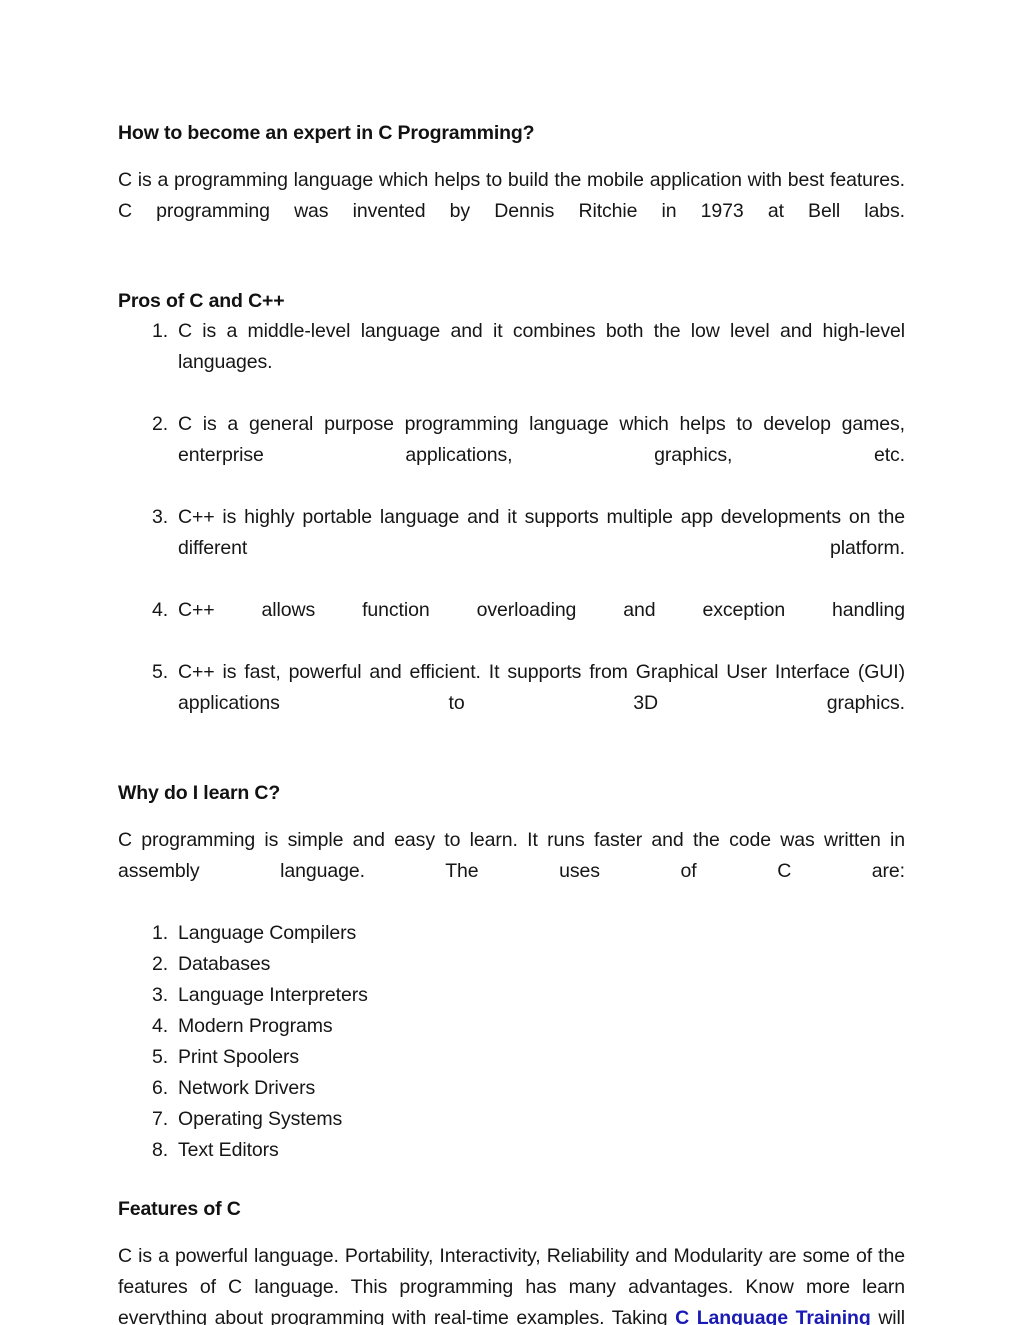 This screenshot has height=1325, width=1024. I want to click on section-heading-why: Why do I learn C?, so click(199, 793).